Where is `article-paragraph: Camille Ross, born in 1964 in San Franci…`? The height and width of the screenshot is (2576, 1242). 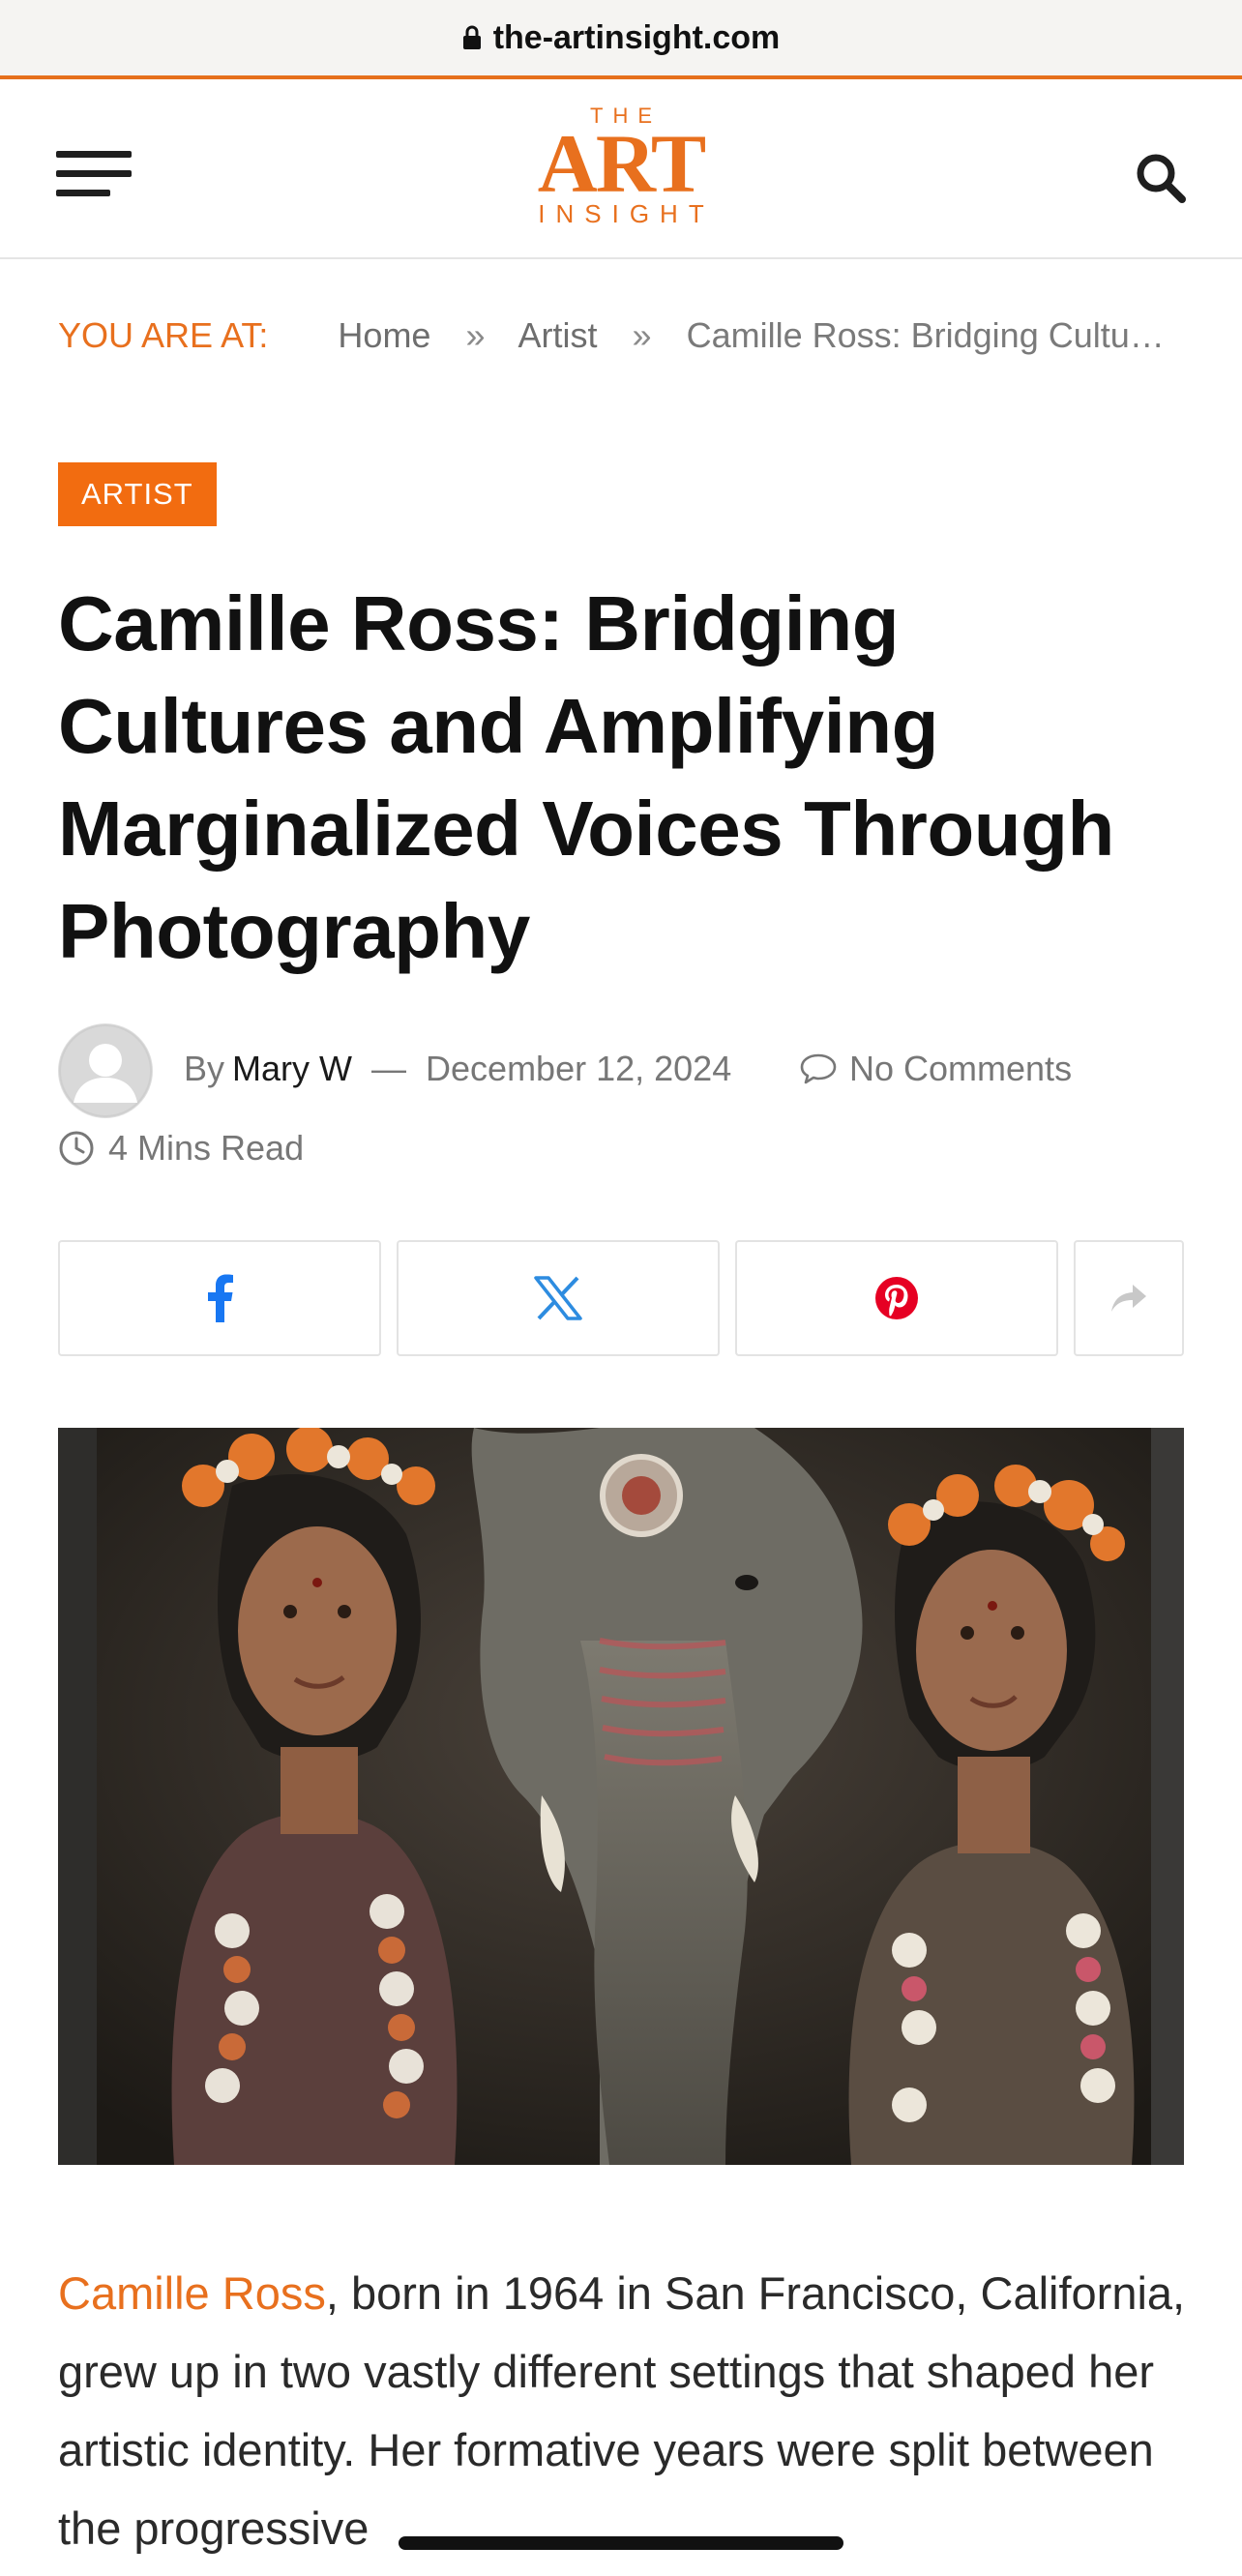
article-paragraph: Camille Ross, born in 1964 in San Franci… is located at coordinates (624, 2410).